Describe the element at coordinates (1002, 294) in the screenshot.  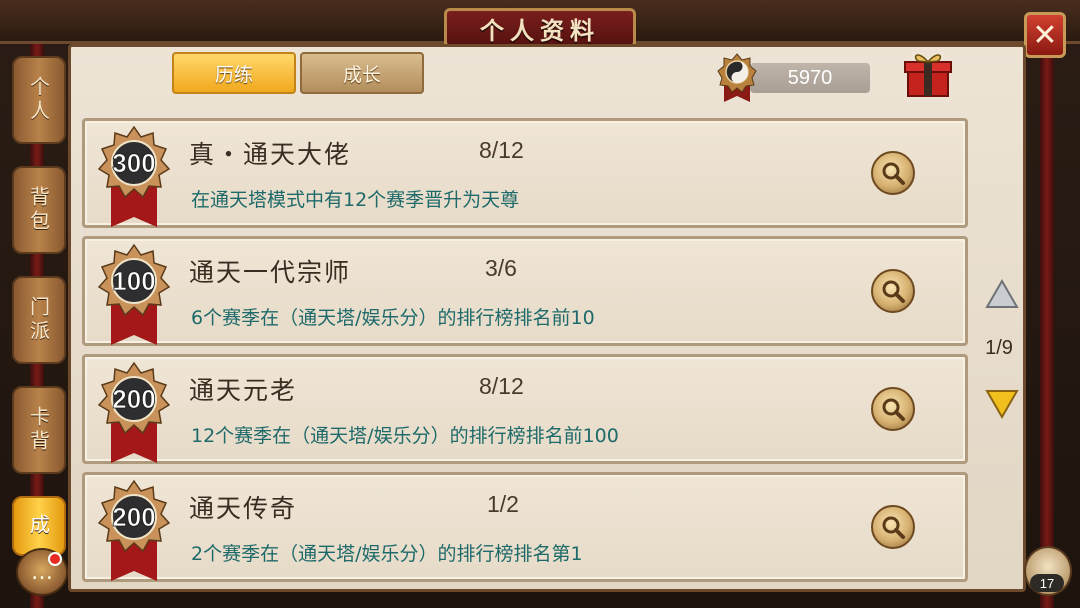
I see `triangle-up-icon` at that location.